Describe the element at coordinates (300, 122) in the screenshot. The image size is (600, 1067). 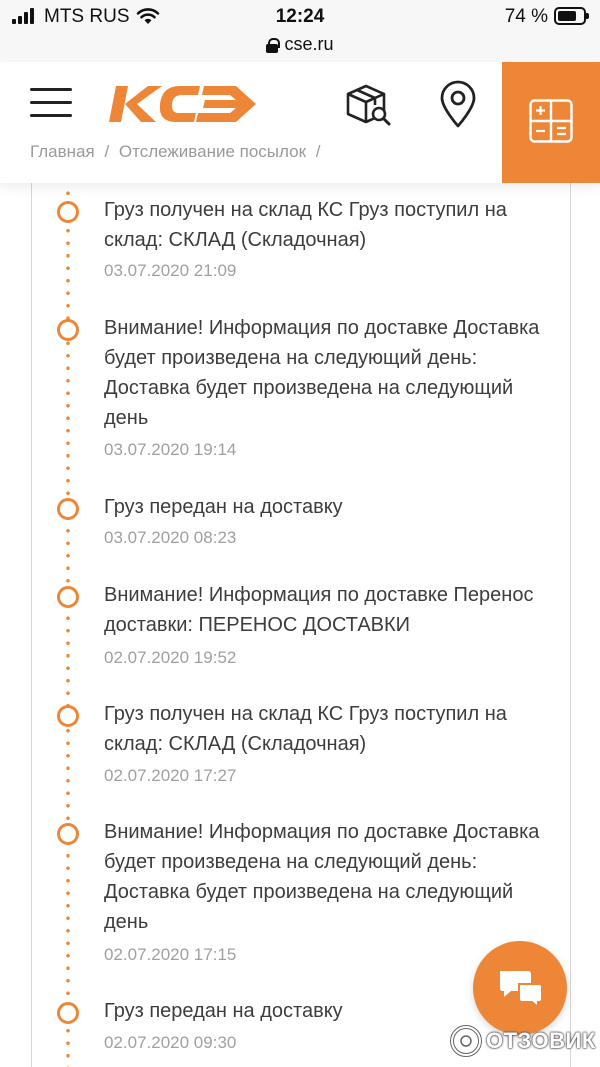
I see `site-header: Главная / Отслеживание посылок /` at that location.